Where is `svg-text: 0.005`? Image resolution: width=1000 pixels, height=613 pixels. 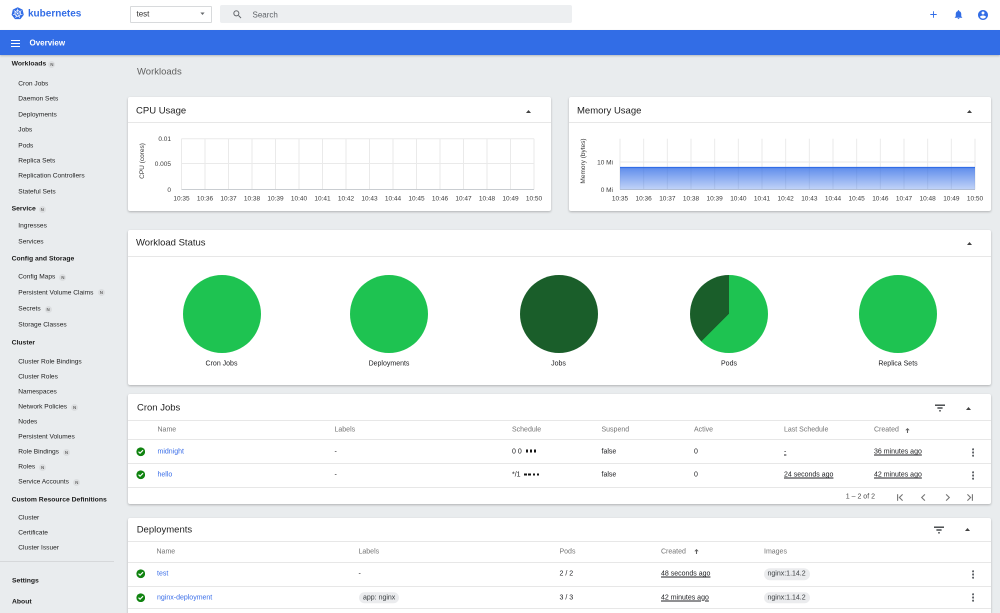 svg-text: 0.005 is located at coordinates (163, 163).